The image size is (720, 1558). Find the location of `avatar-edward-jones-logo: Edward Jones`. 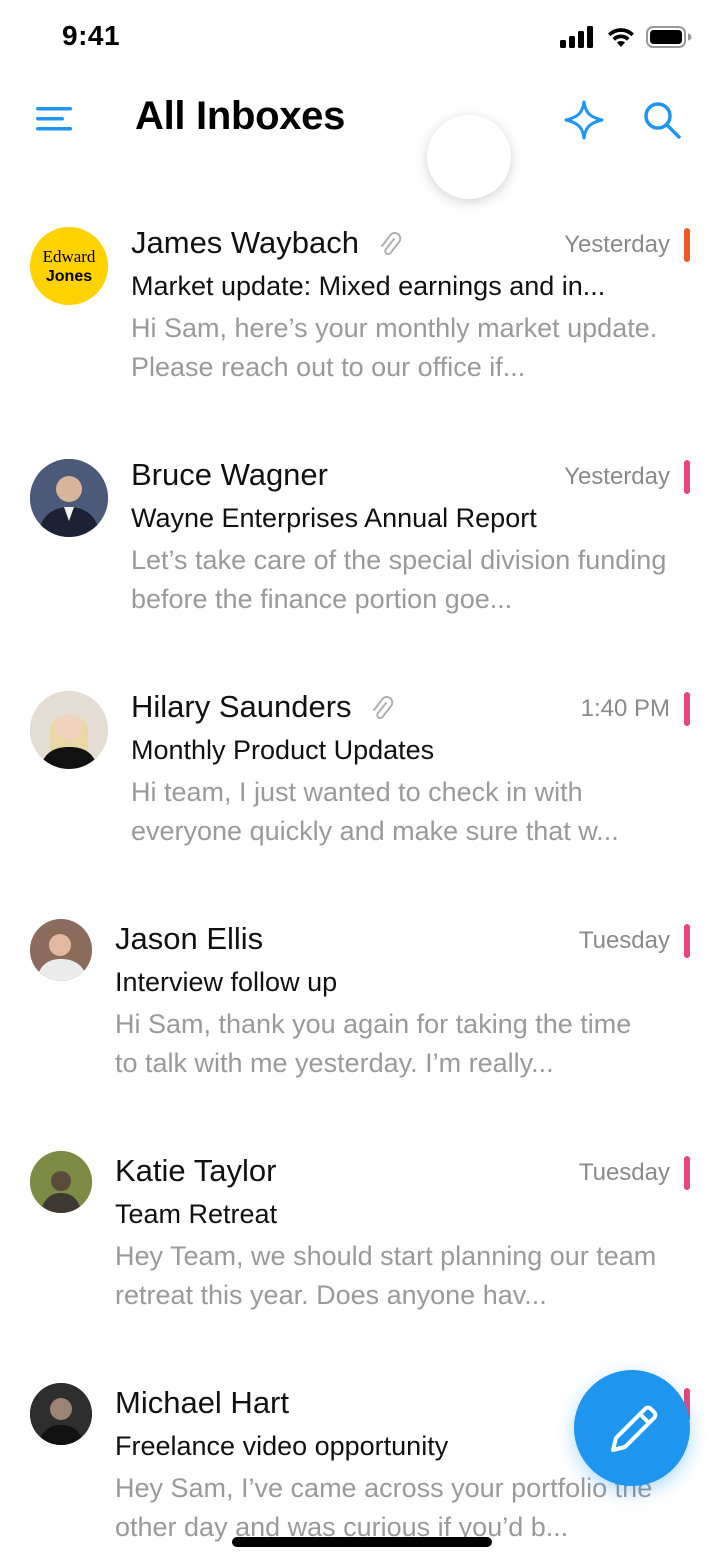

avatar-edward-jones-logo: Edward Jones is located at coordinates (69, 266).